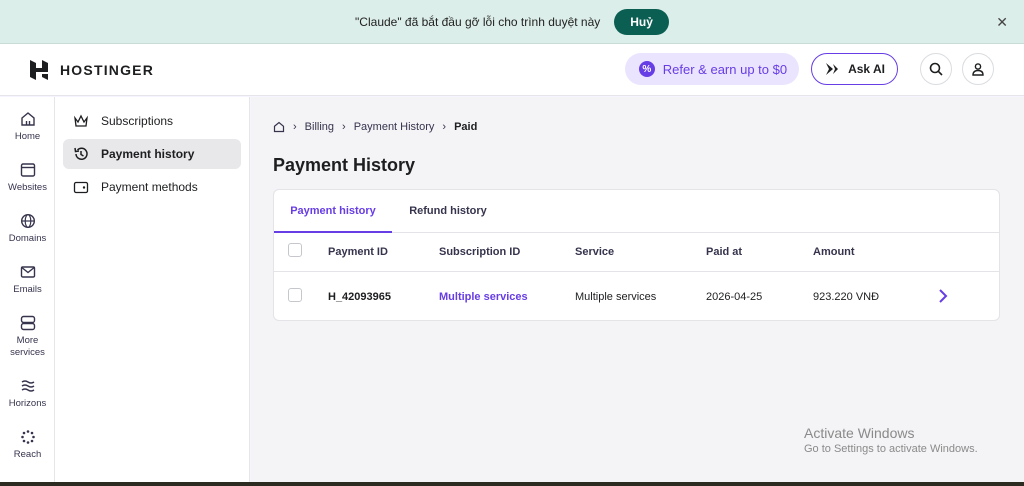 The image size is (1024, 486). What do you see at coordinates (394, 127) in the screenshot?
I see `breadcrumb-payment-history: Payment History` at bounding box center [394, 127].